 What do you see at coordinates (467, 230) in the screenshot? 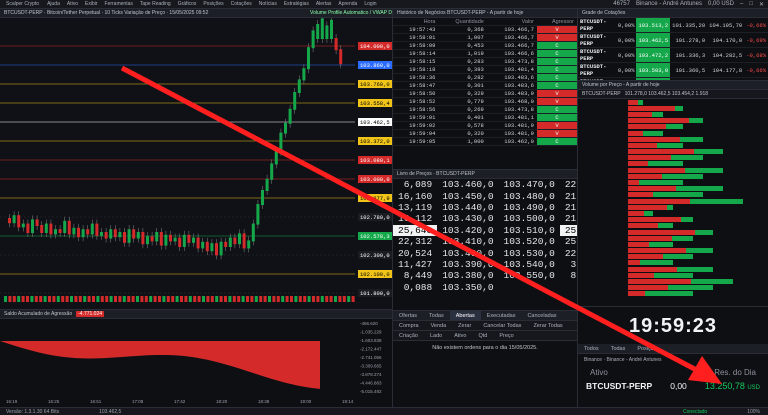
I see `bid-price: 103.420,0` at bounding box center [467, 230].